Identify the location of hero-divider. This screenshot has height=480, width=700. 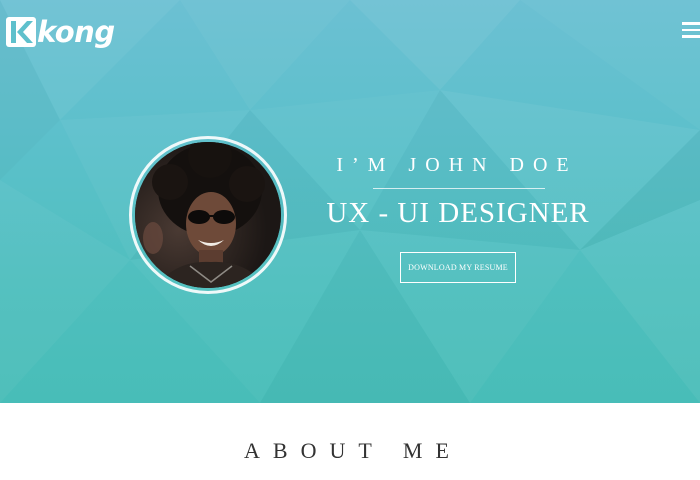
(459, 188).